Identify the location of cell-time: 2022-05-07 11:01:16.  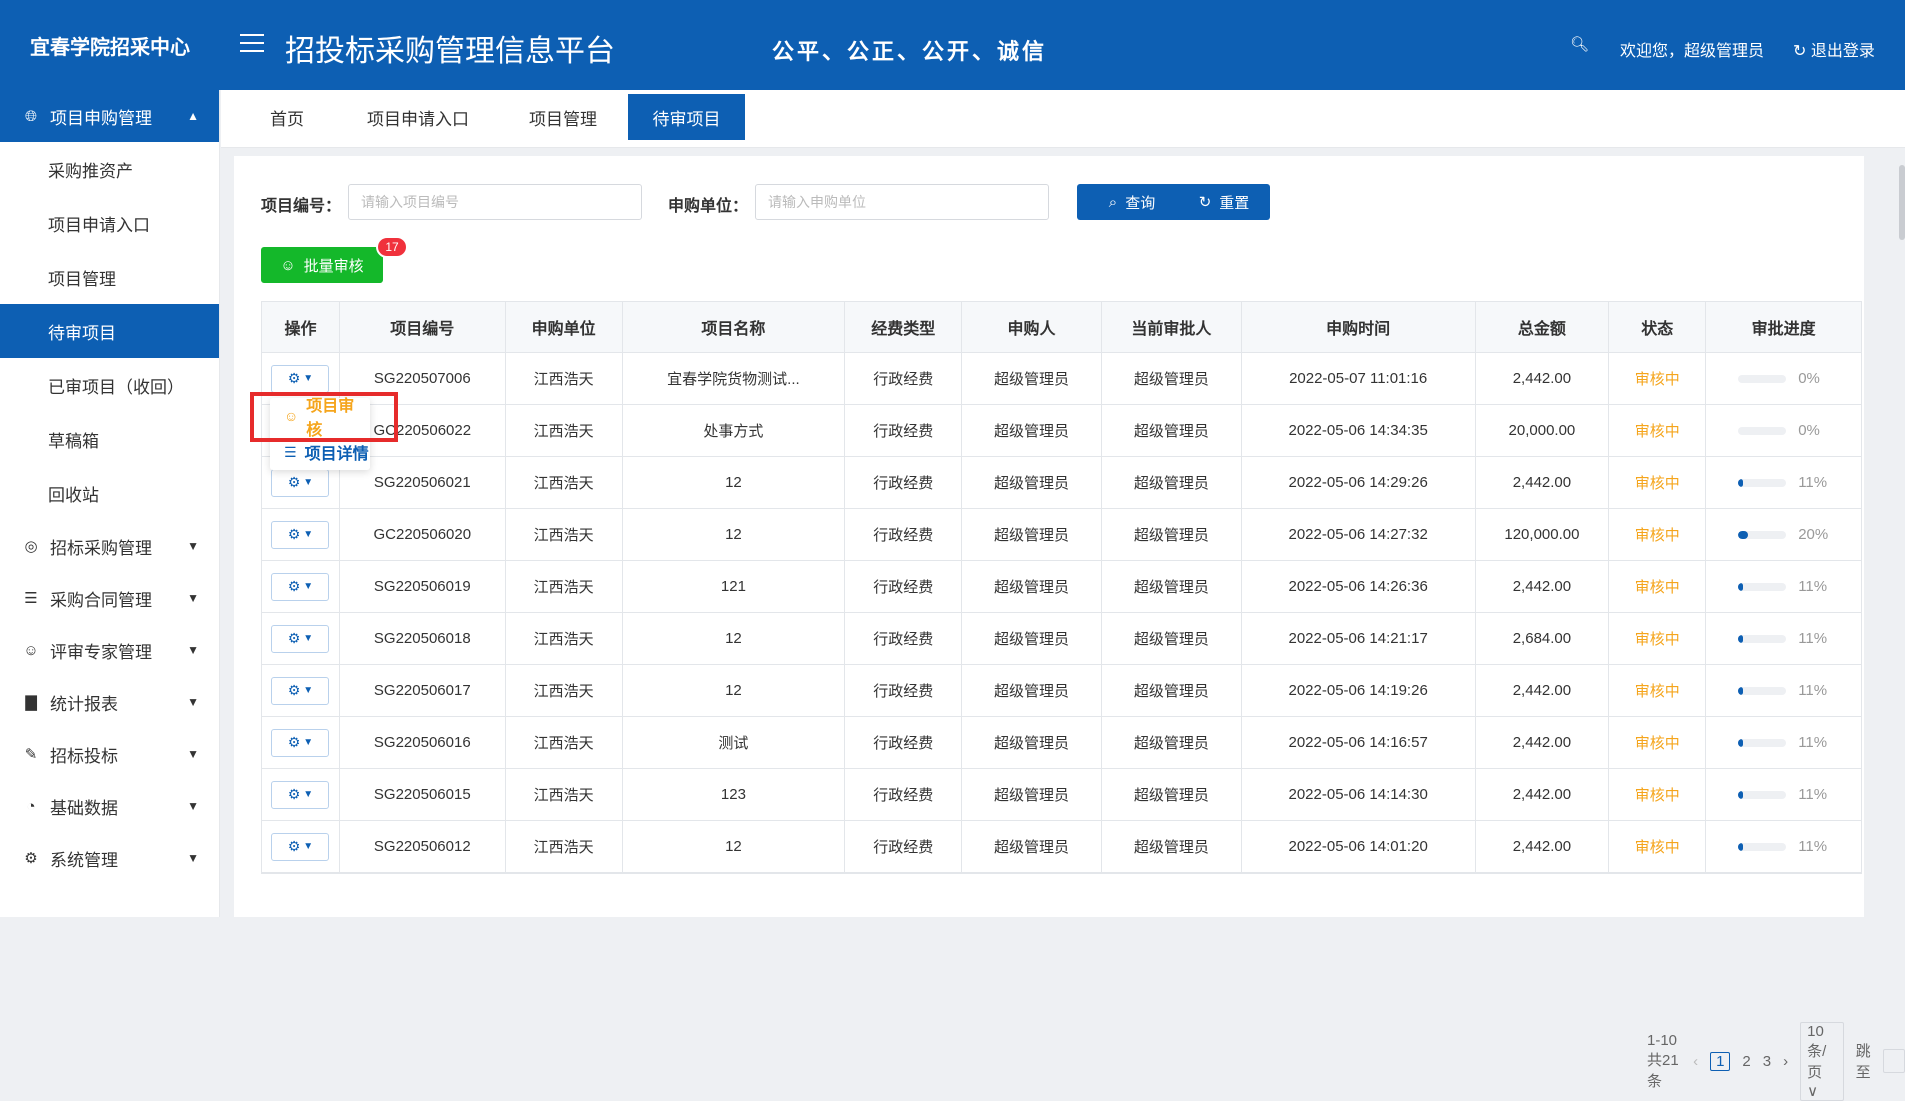
(1359, 378).